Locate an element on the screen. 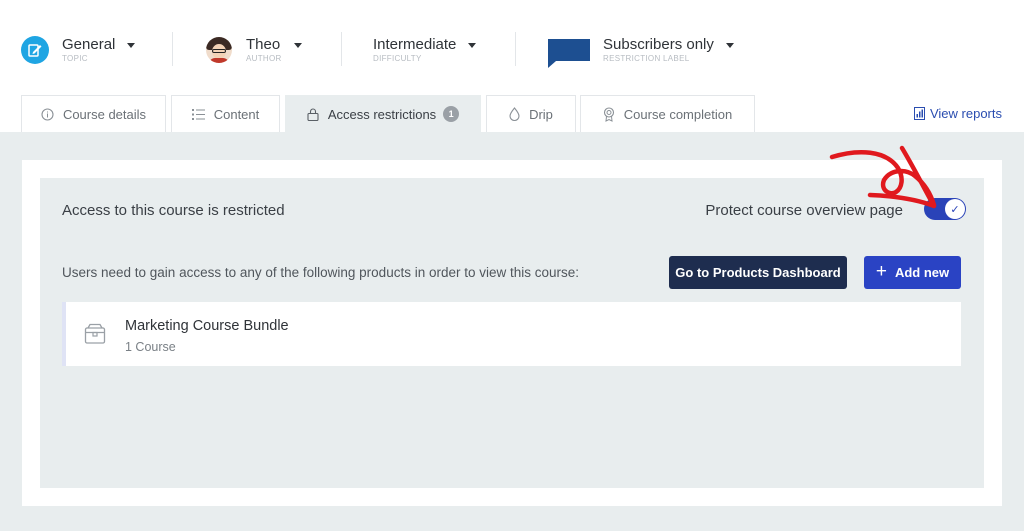 This screenshot has width=1024, height=531. report-icon is located at coordinates (919, 113).